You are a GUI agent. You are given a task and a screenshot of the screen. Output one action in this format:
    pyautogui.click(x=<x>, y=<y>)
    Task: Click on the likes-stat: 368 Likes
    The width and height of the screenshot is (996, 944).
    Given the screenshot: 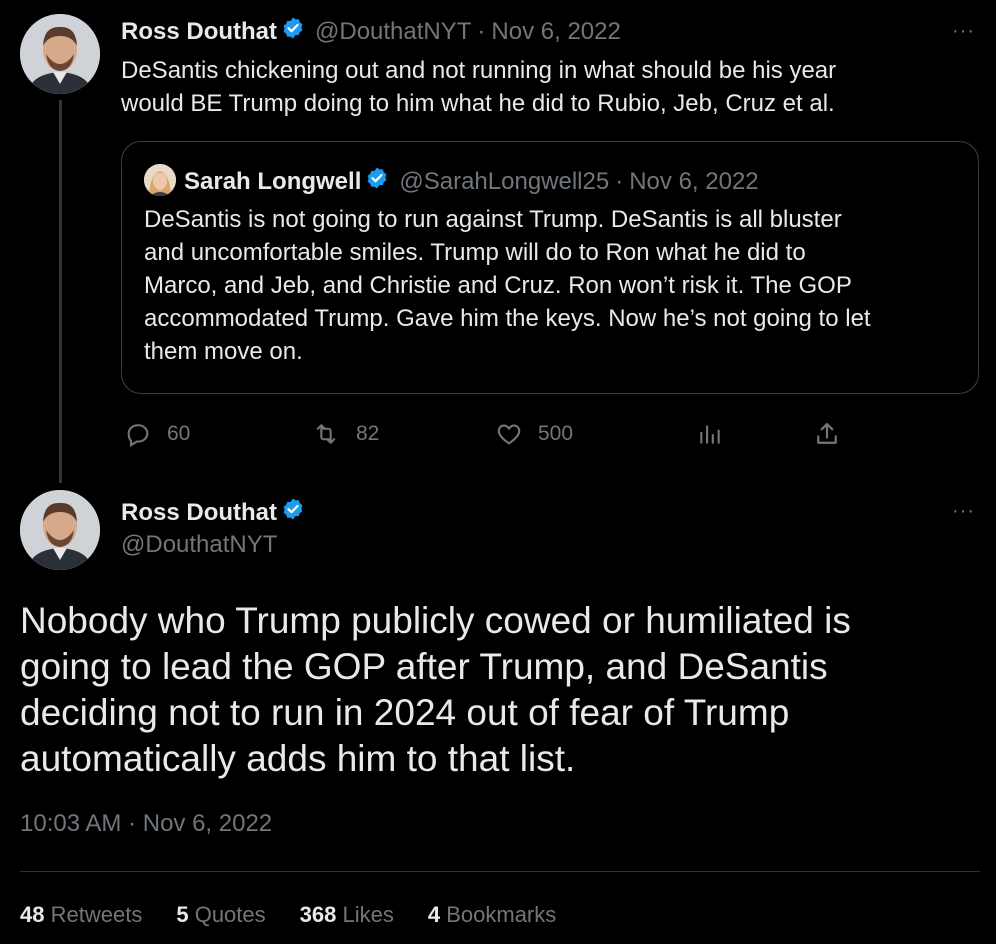 What is the action you would take?
    pyautogui.click(x=347, y=915)
    